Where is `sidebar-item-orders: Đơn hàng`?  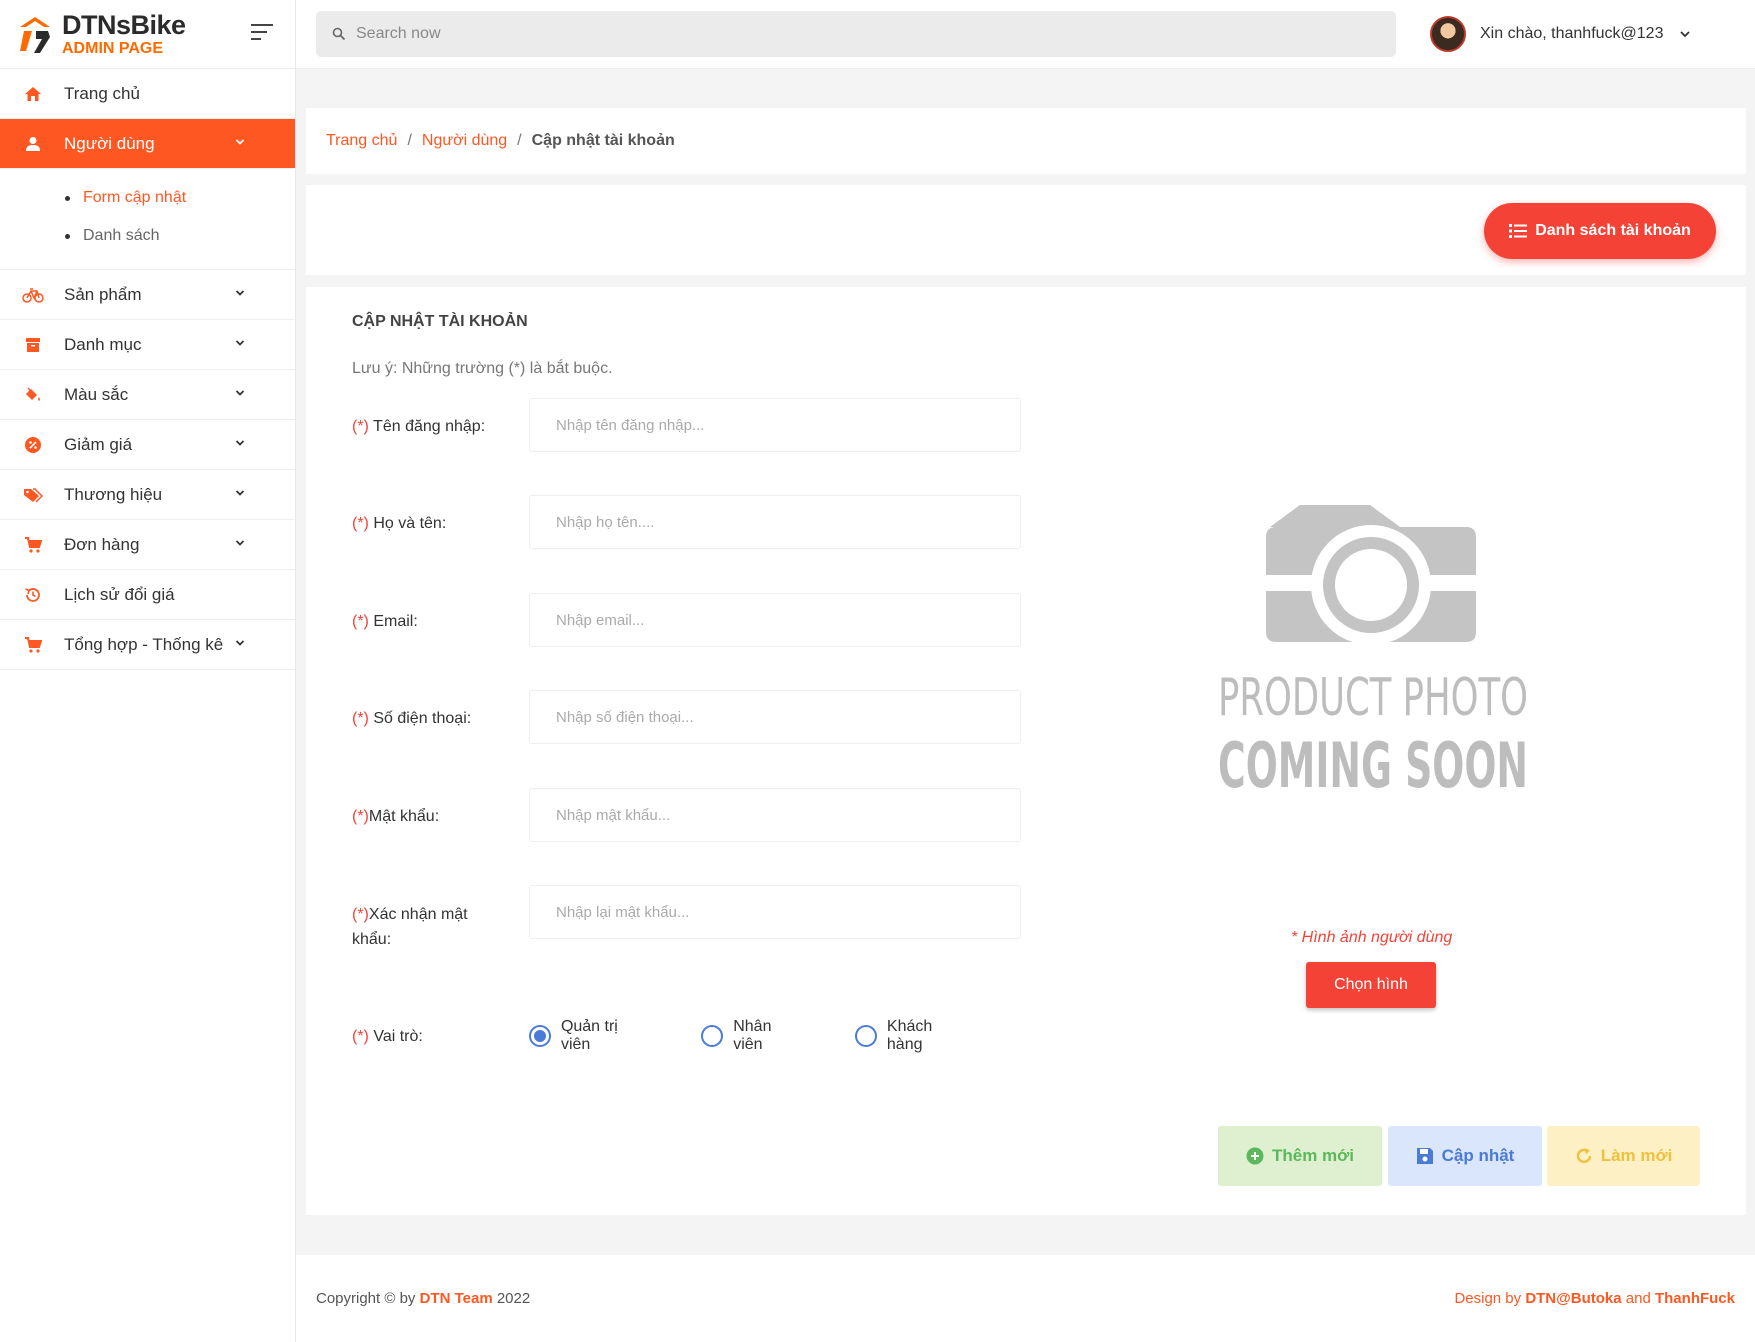 sidebar-item-orders: Đơn hàng is located at coordinates (147, 545).